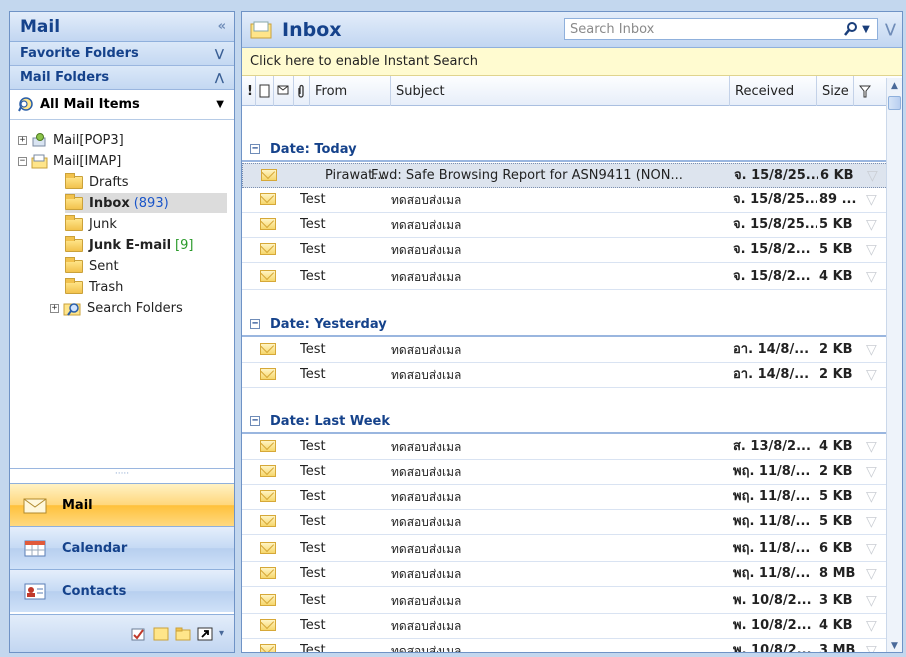  Describe the element at coordinates (835, 91) in the screenshot. I see `size-column: Size` at that location.